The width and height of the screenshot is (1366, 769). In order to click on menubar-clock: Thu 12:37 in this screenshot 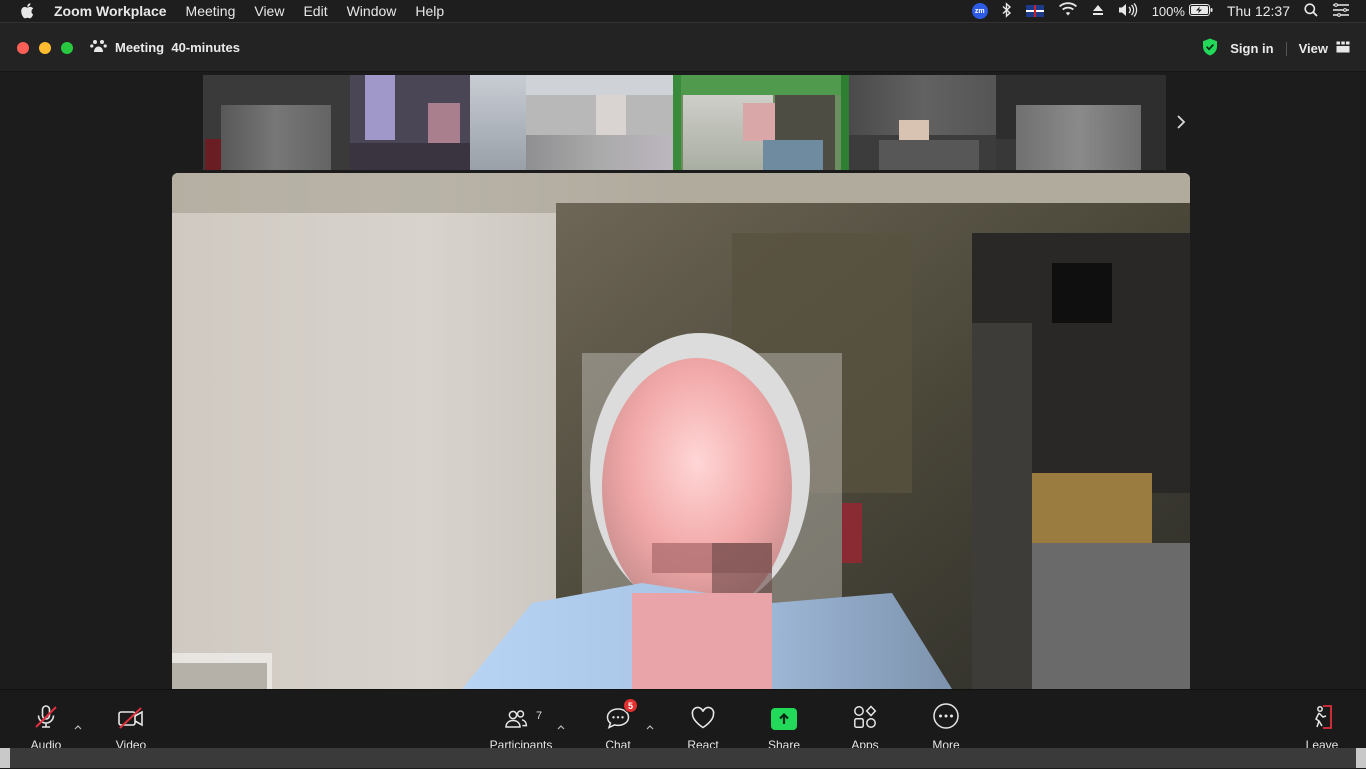, I will do `click(1258, 11)`.